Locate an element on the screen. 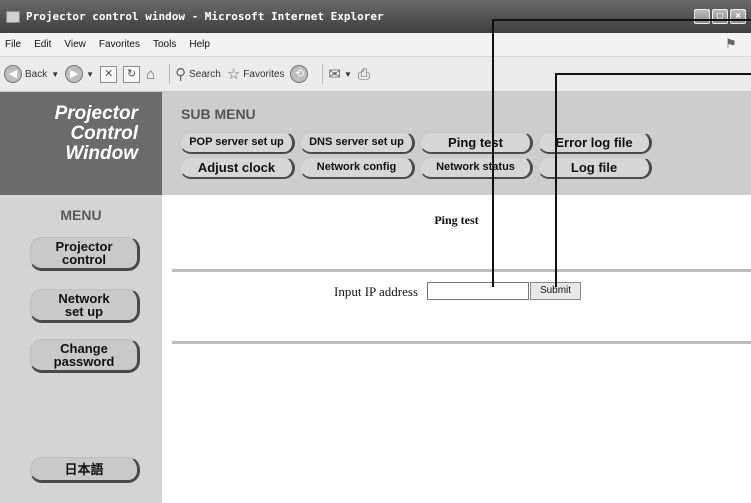 Image resolution: width=751 pixels, height=503 pixels. print-icon: ⎙ is located at coordinates (363, 74).